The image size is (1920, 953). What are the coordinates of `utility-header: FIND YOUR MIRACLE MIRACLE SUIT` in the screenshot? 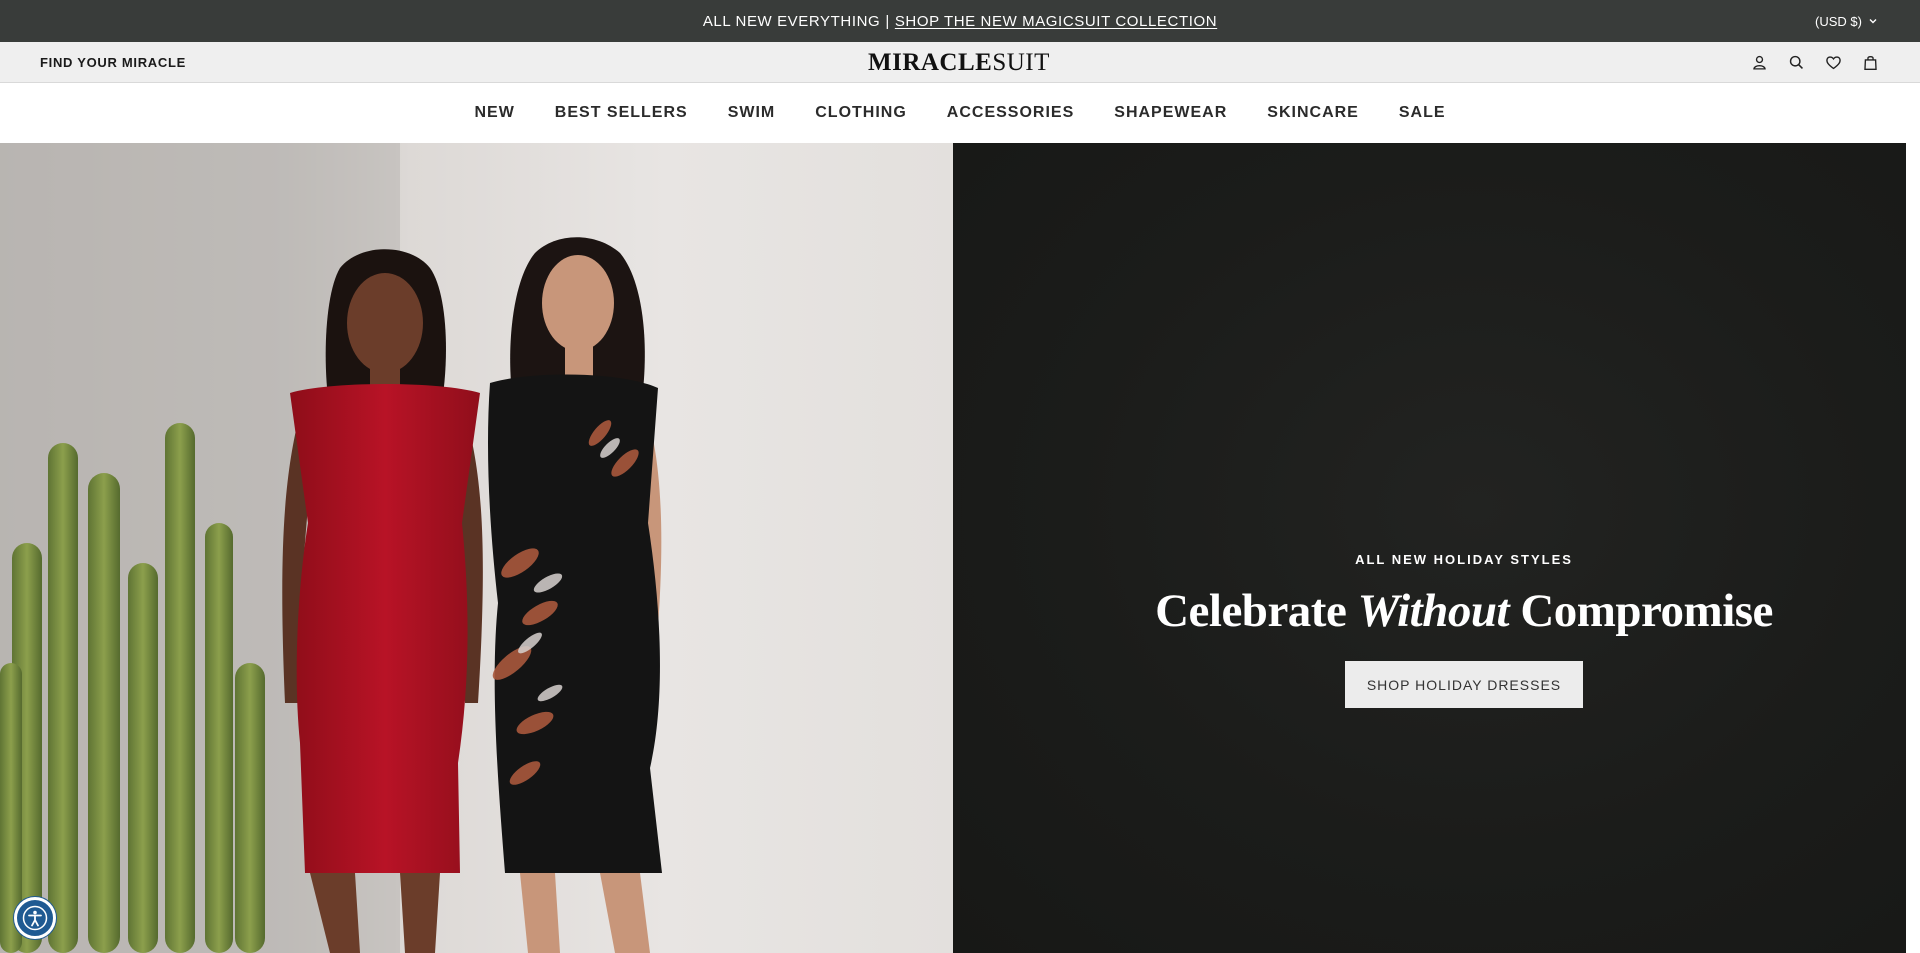 It's located at (960, 62).